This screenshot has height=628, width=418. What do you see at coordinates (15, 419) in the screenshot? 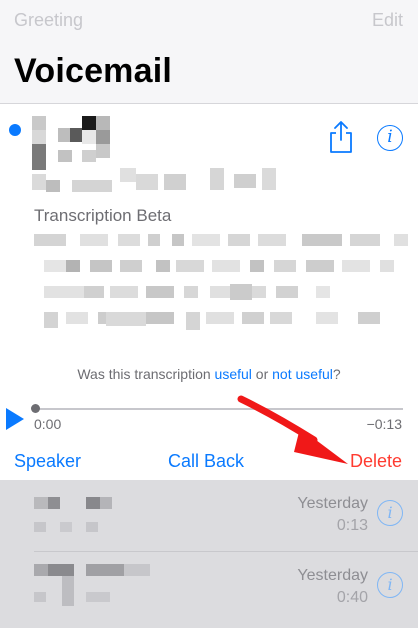
I see `play-icon` at bounding box center [15, 419].